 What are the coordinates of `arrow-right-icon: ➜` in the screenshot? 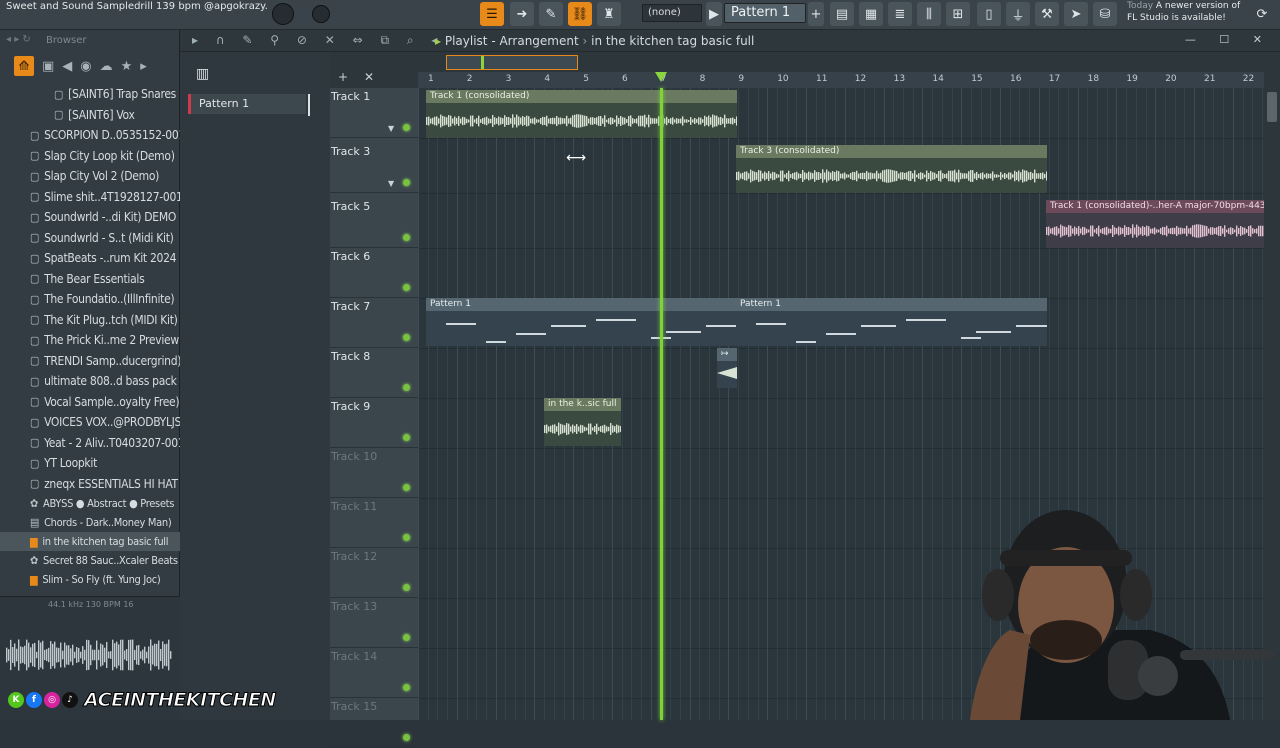 It's located at (522, 14).